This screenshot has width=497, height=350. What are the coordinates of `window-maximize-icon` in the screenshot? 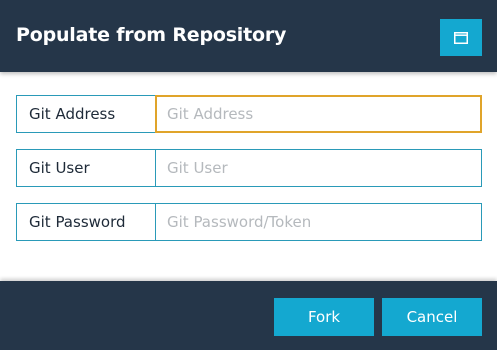 It's located at (461, 37).